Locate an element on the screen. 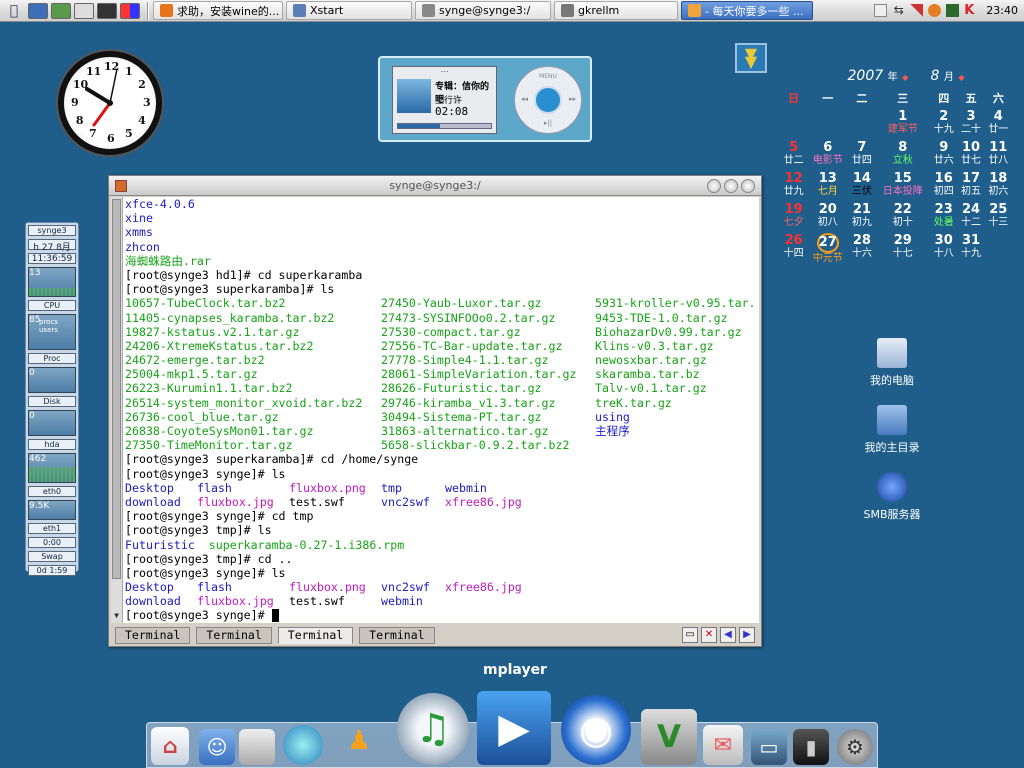  close-button is located at coordinates (748, 186).